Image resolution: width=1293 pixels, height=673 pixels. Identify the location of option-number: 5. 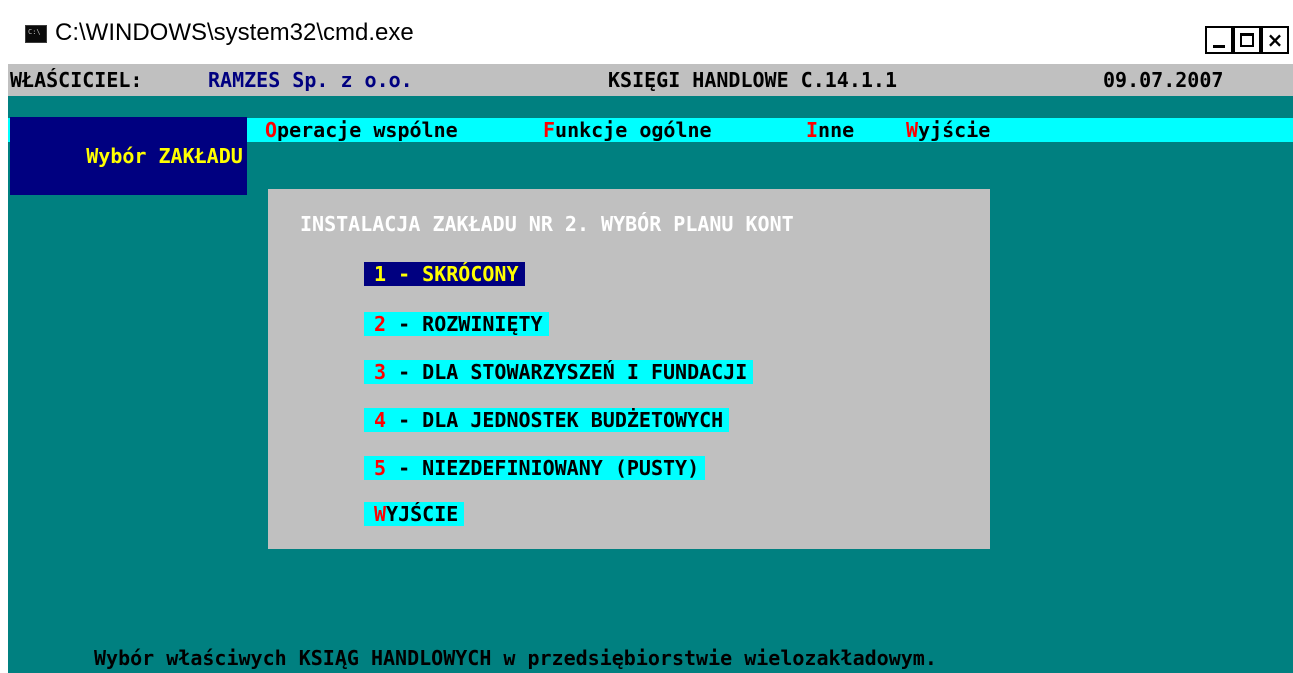
(380, 468).